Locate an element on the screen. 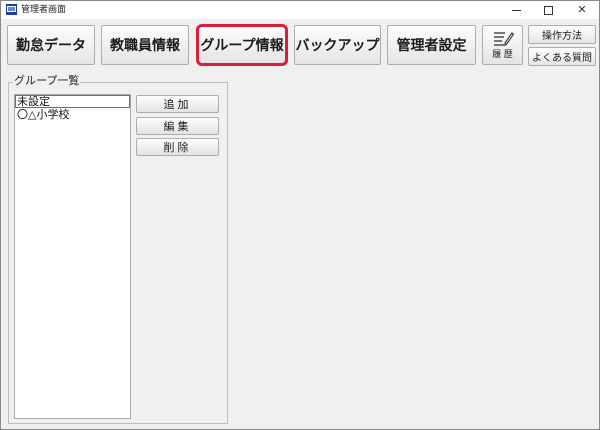 The width and height of the screenshot is (600, 430). minimize-icon is located at coordinates (516, 10).